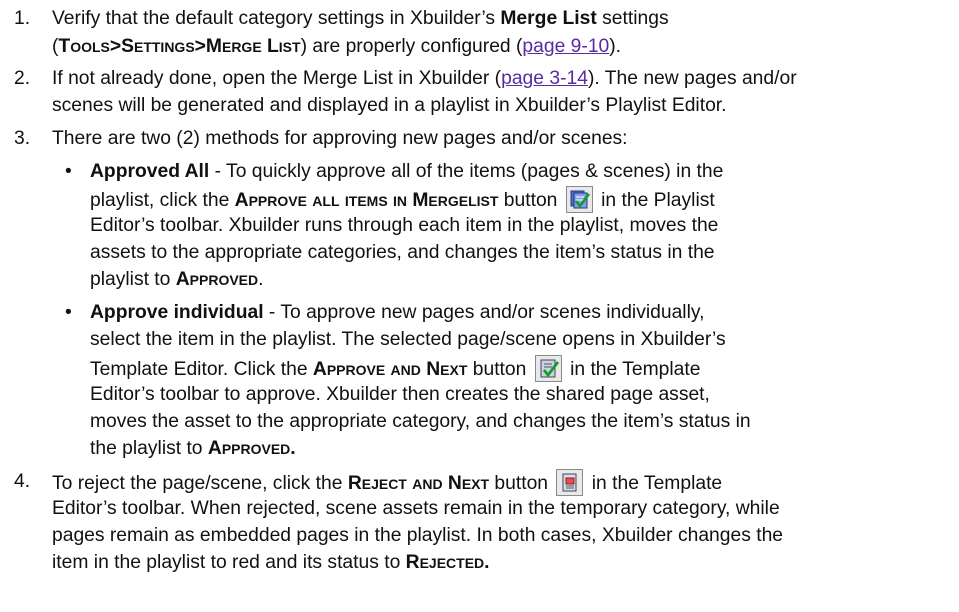 This screenshot has height=612, width=959. Describe the element at coordinates (251, 448) in the screenshot. I see `approved-status: Approved.` at that location.